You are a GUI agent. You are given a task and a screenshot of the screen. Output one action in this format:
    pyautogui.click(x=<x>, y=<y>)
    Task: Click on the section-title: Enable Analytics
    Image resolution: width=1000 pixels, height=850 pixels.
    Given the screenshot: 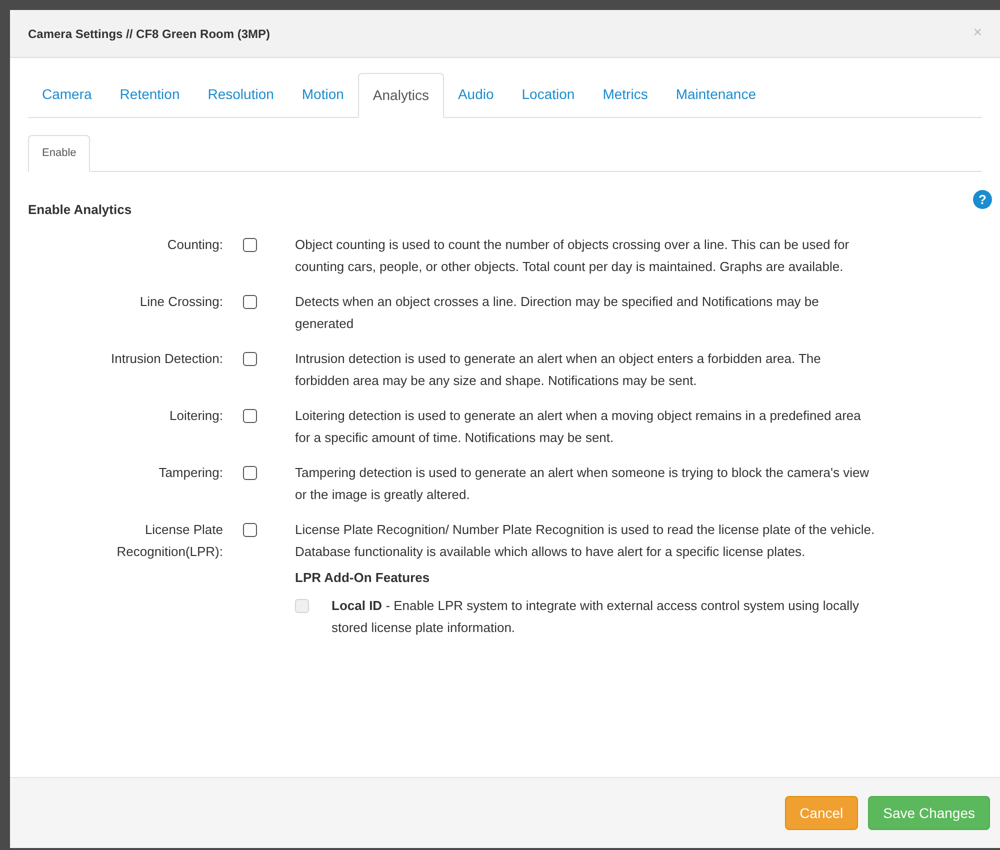 What is the action you would take?
    pyautogui.click(x=80, y=210)
    